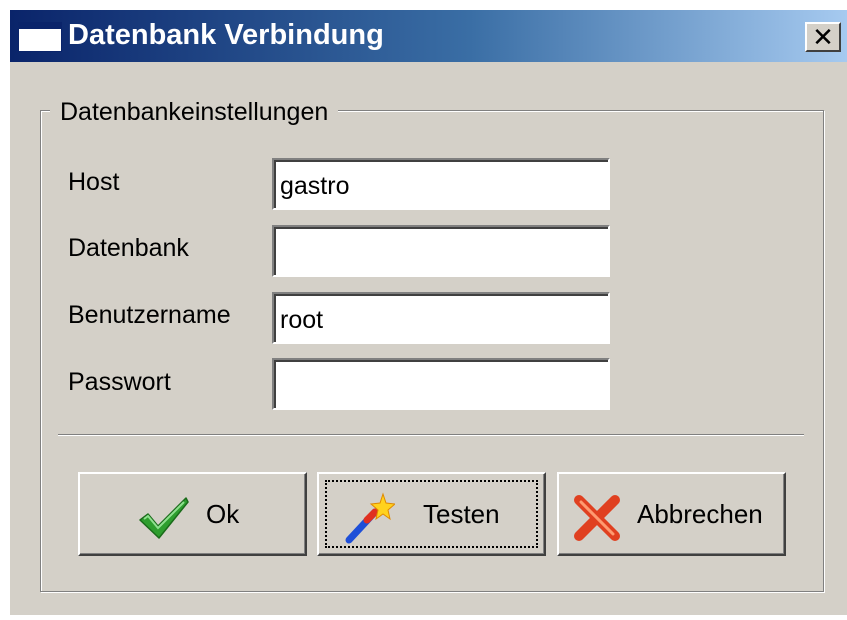  Describe the element at coordinates (428, 36) in the screenshot. I see `title-bar: Datenbank Verbindung ✕` at that location.